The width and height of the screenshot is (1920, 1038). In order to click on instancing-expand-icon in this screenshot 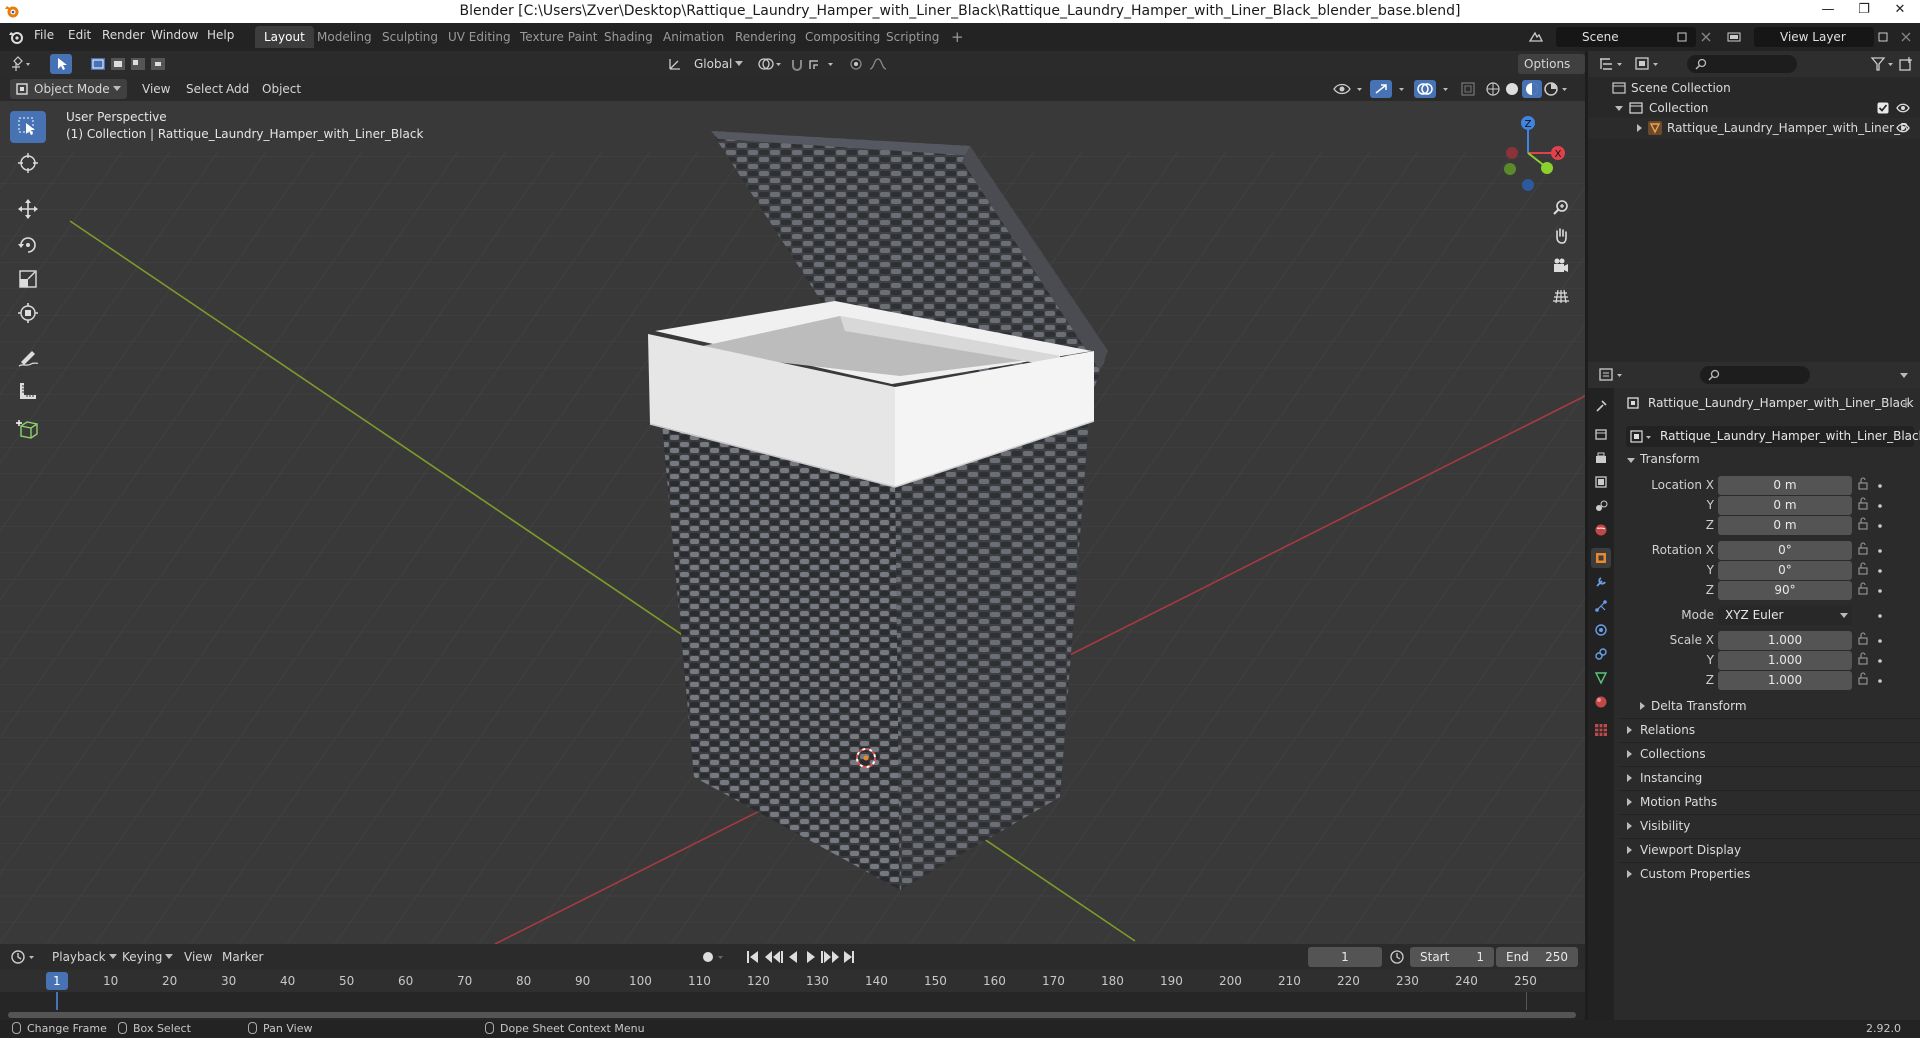, I will do `click(1629, 778)`.